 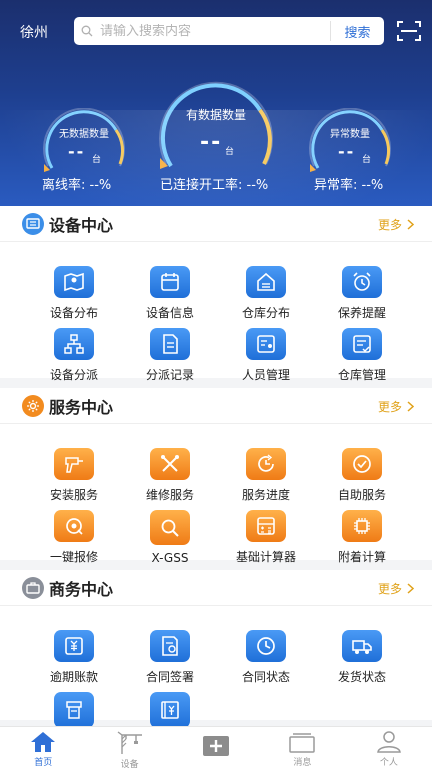 I want to click on tile-label: 设备信息, so click(x=169, y=313).